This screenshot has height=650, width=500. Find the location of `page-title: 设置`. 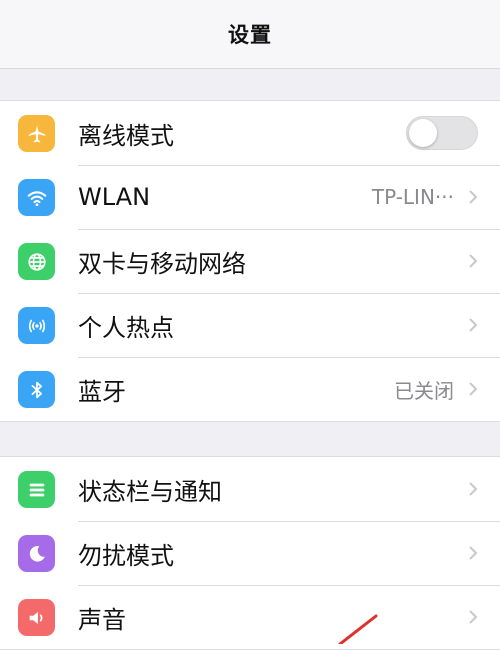

page-title: 设置 is located at coordinates (250, 35).